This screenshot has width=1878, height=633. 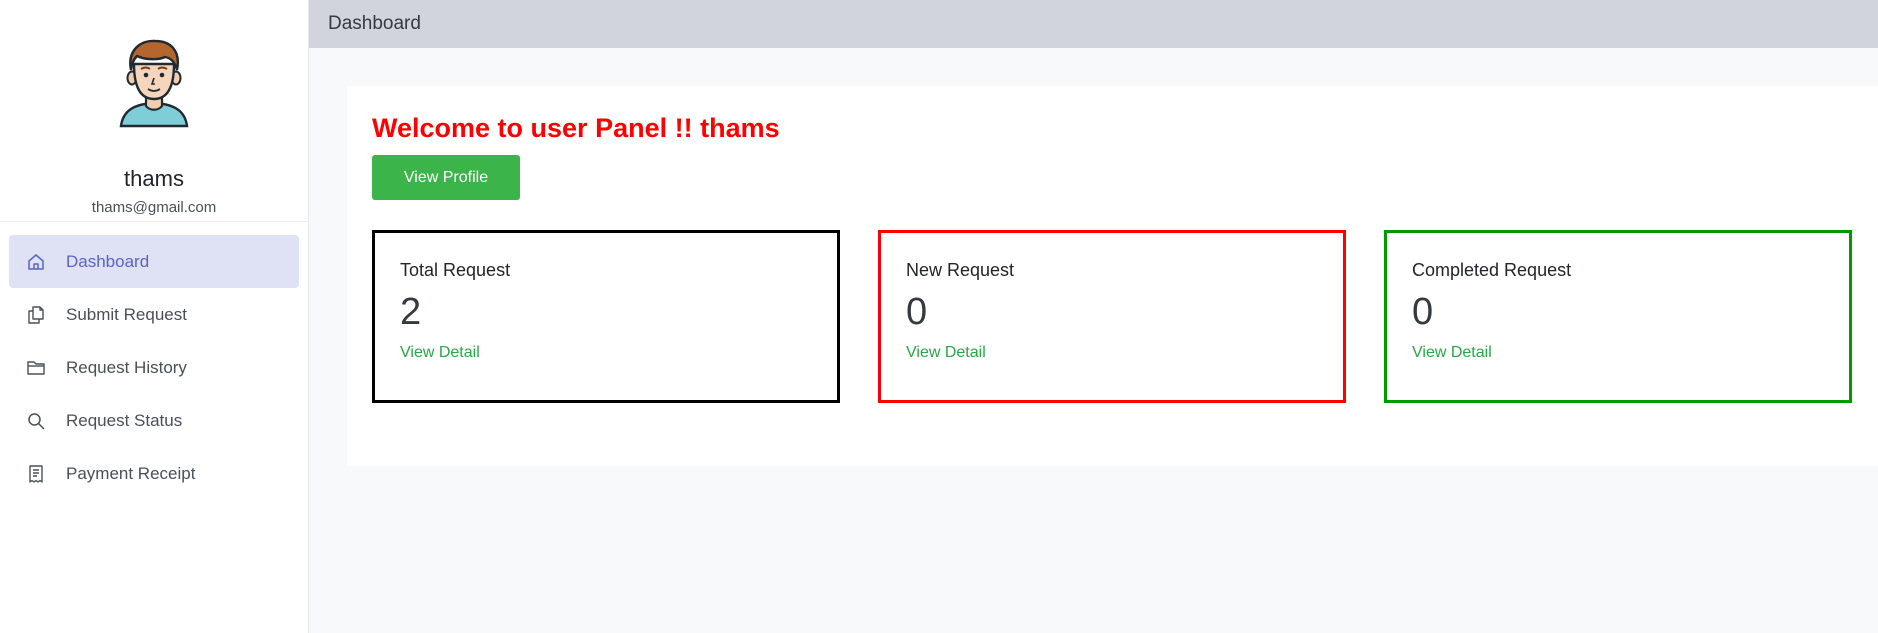 What do you see at coordinates (36, 474) in the screenshot?
I see `receipt-icon` at bounding box center [36, 474].